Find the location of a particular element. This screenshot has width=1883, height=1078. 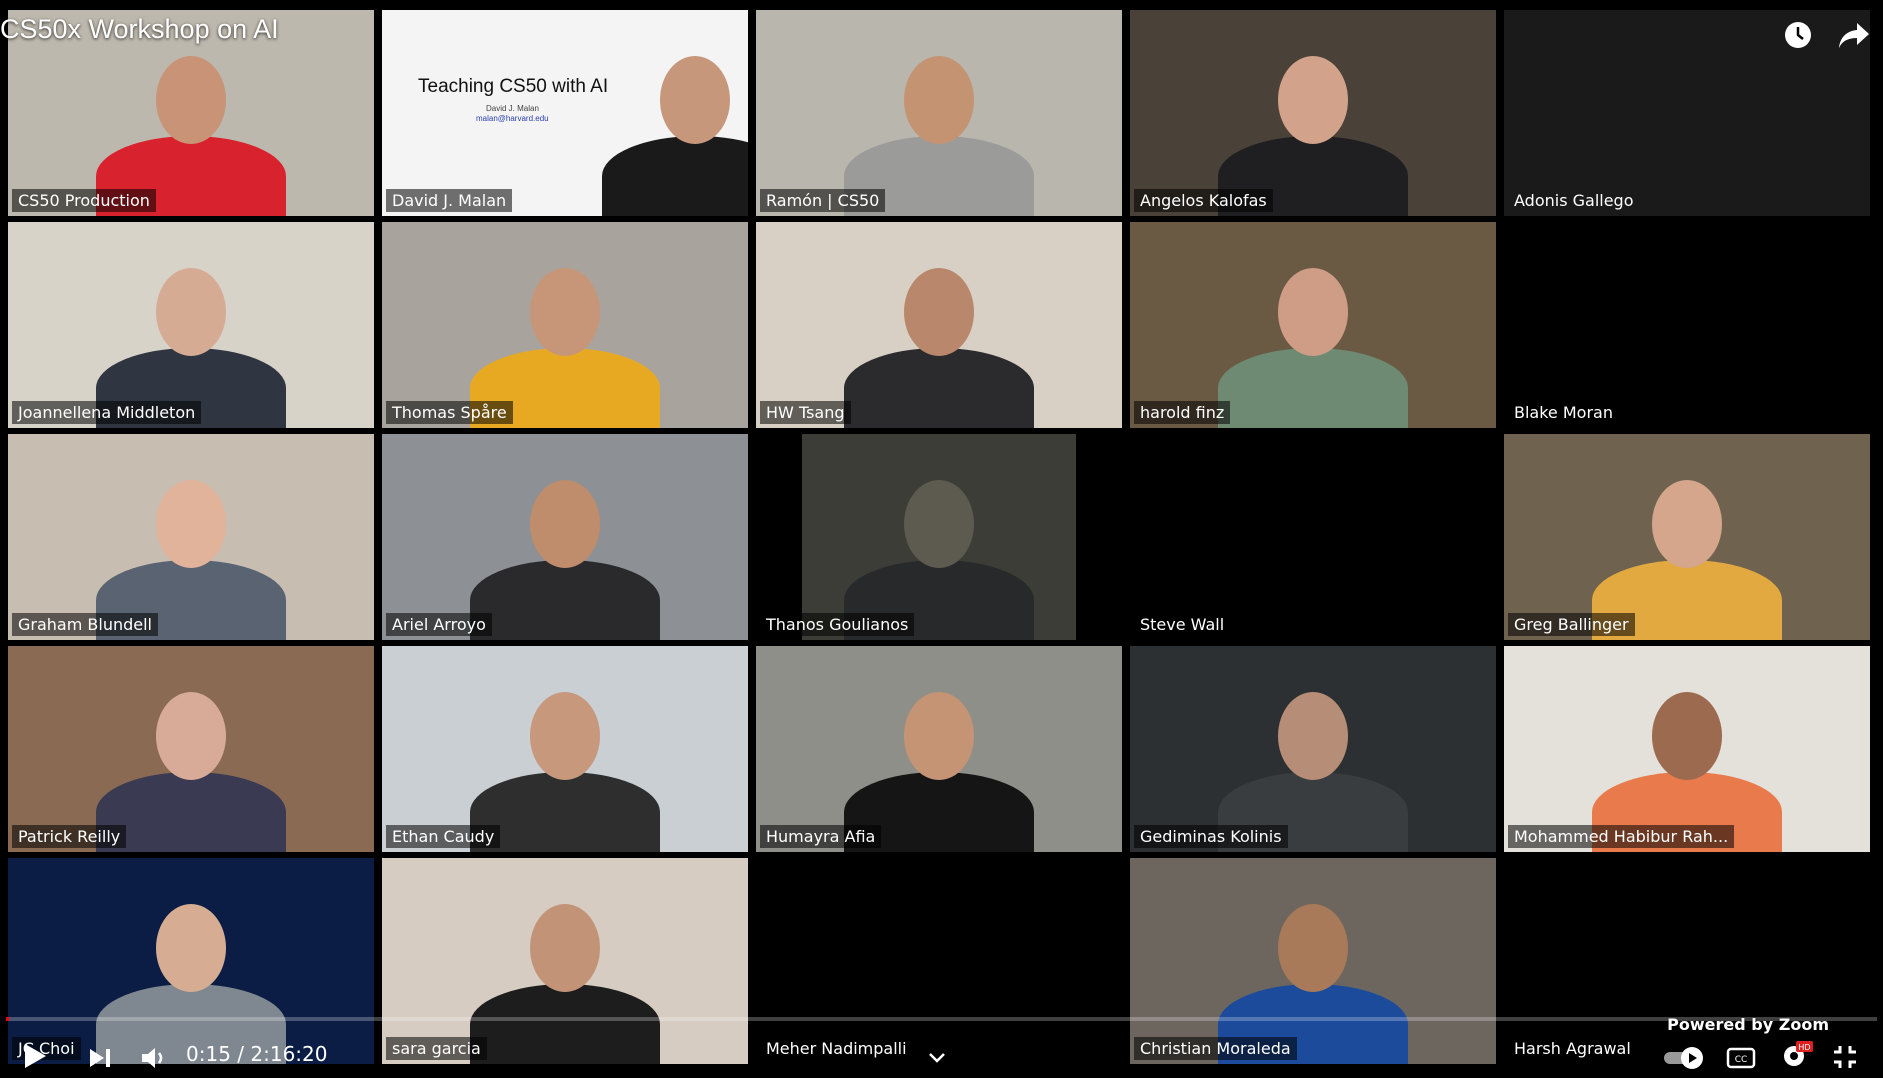

participant-tile: Joannellena Middleton is located at coordinates (191, 325).